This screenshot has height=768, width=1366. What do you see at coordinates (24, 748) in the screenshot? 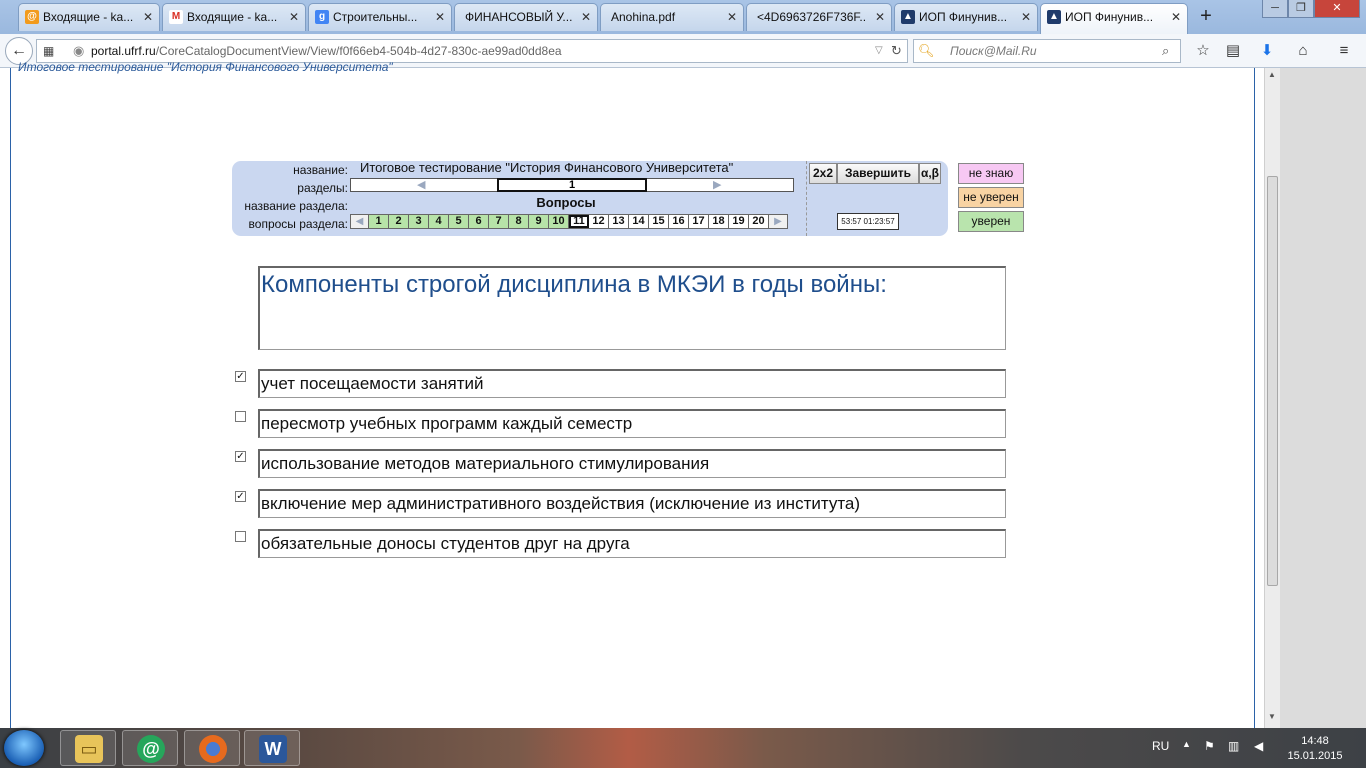
I see `start-button` at bounding box center [24, 748].